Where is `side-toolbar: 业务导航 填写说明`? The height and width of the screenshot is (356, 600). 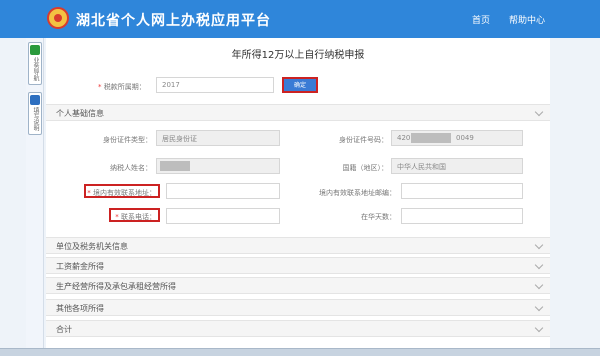 side-toolbar: 业务导航 填写说明 is located at coordinates (35, 197).